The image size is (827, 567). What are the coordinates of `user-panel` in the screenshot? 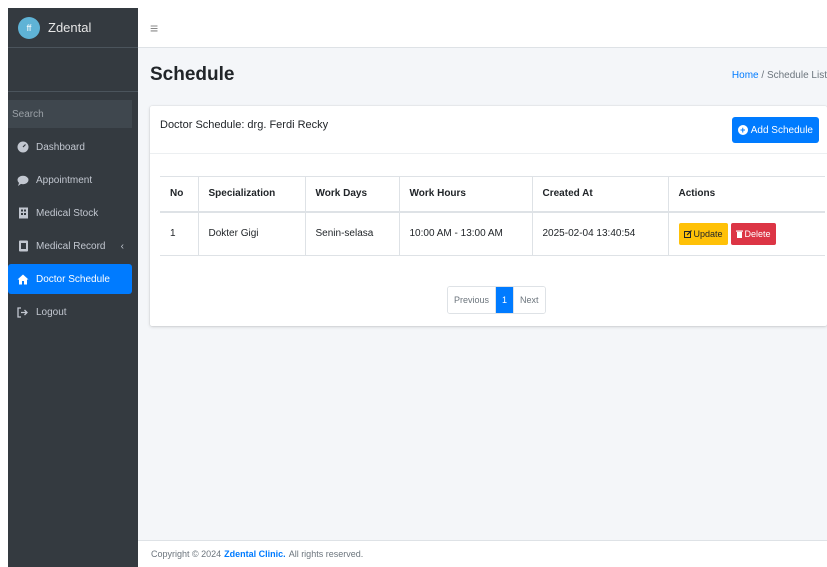 It's located at (73, 70).